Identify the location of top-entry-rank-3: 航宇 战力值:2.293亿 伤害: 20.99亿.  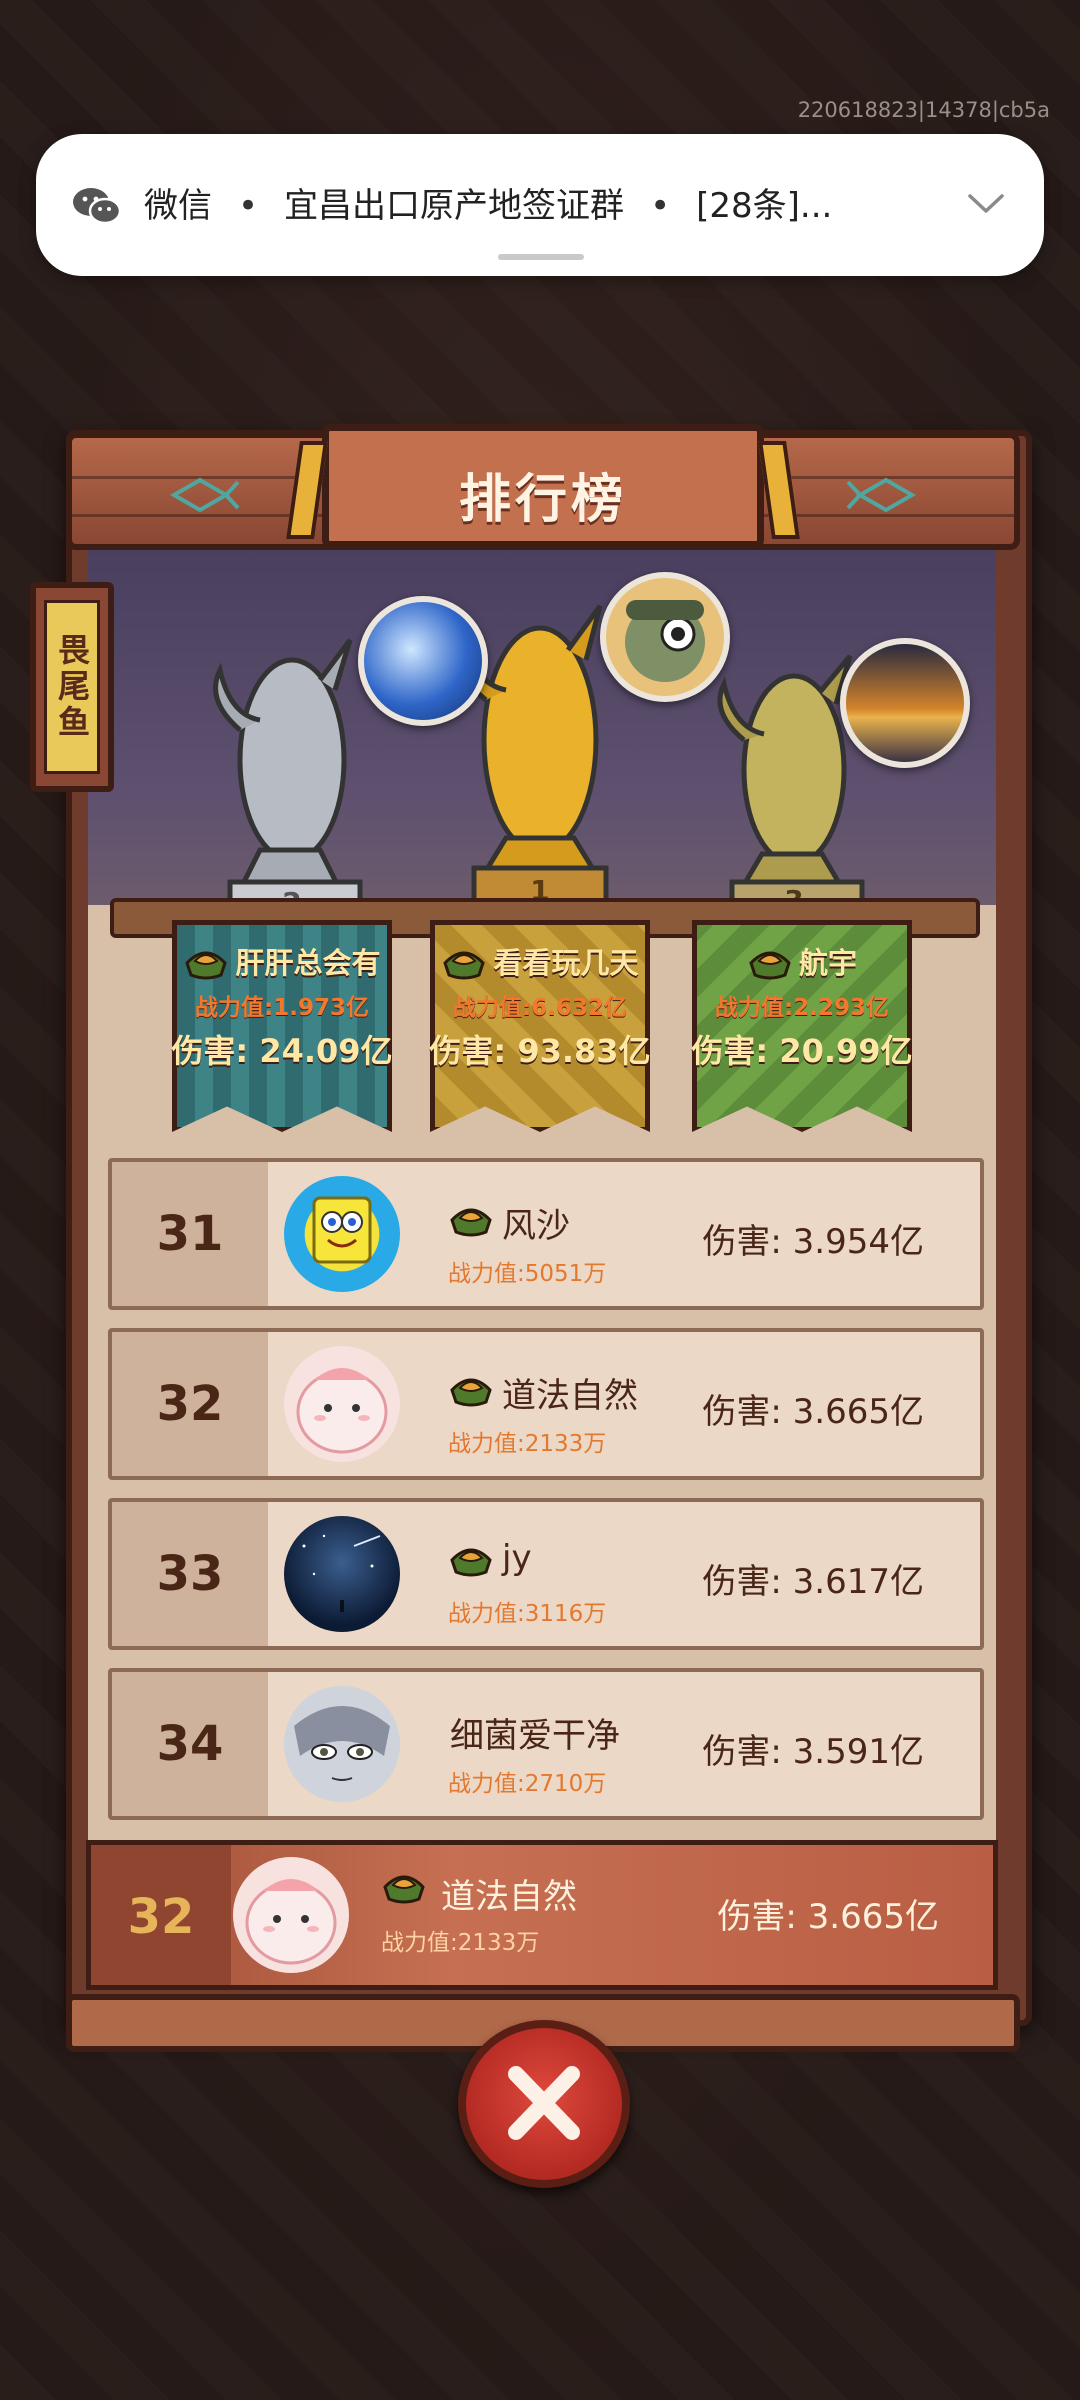
(802, 1006).